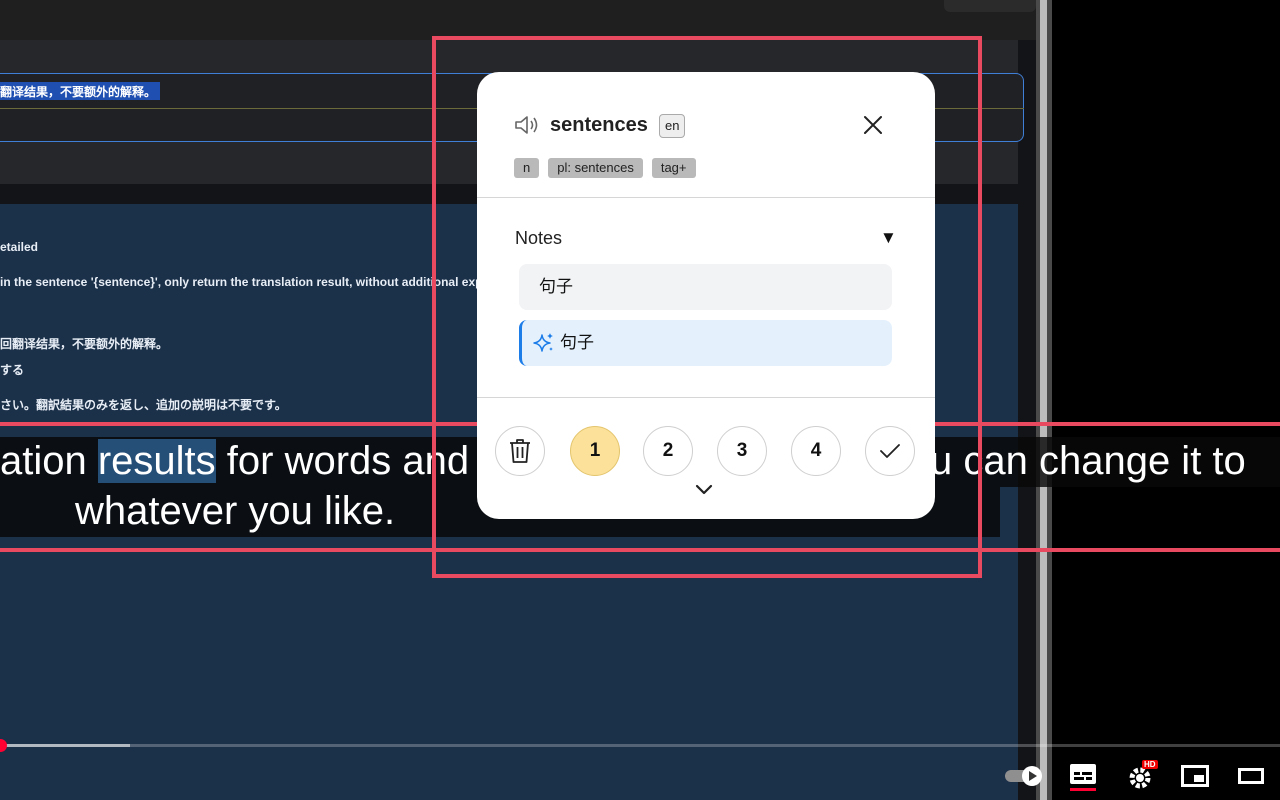 The height and width of the screenshot is (800, 1280). I want to click on close-icon, so click(873, 125).